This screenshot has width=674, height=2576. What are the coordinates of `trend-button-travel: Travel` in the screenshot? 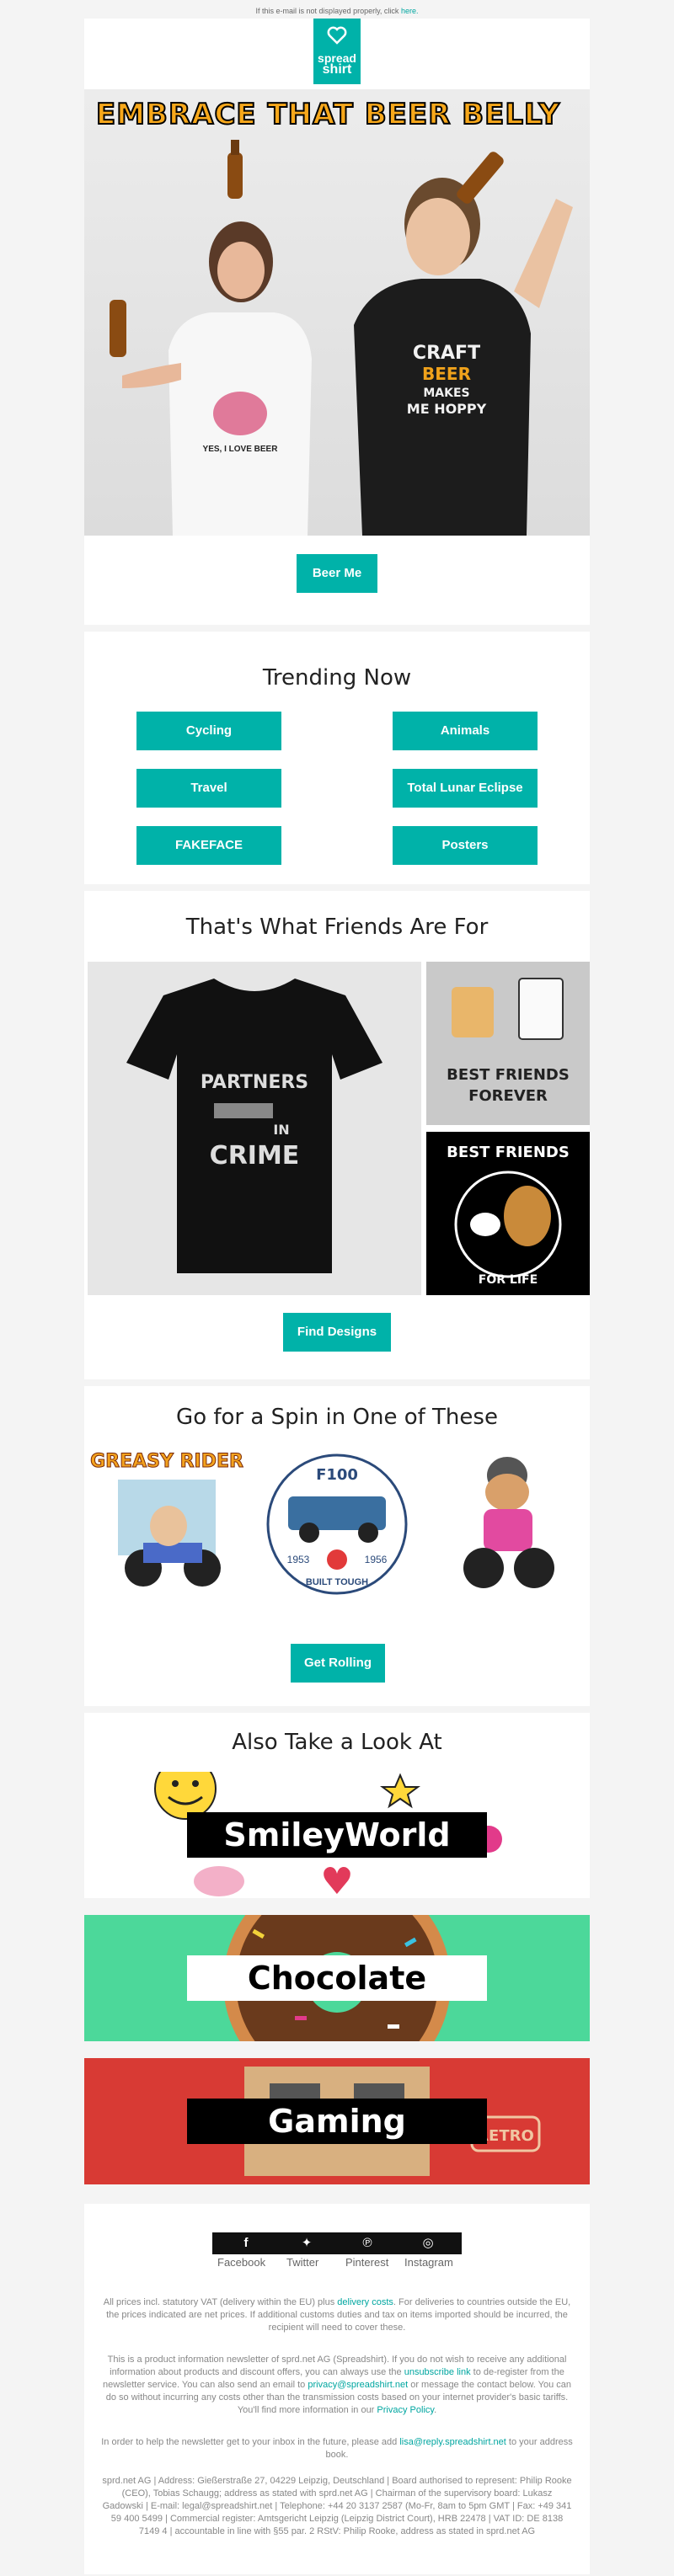 It's located at (208, 788).